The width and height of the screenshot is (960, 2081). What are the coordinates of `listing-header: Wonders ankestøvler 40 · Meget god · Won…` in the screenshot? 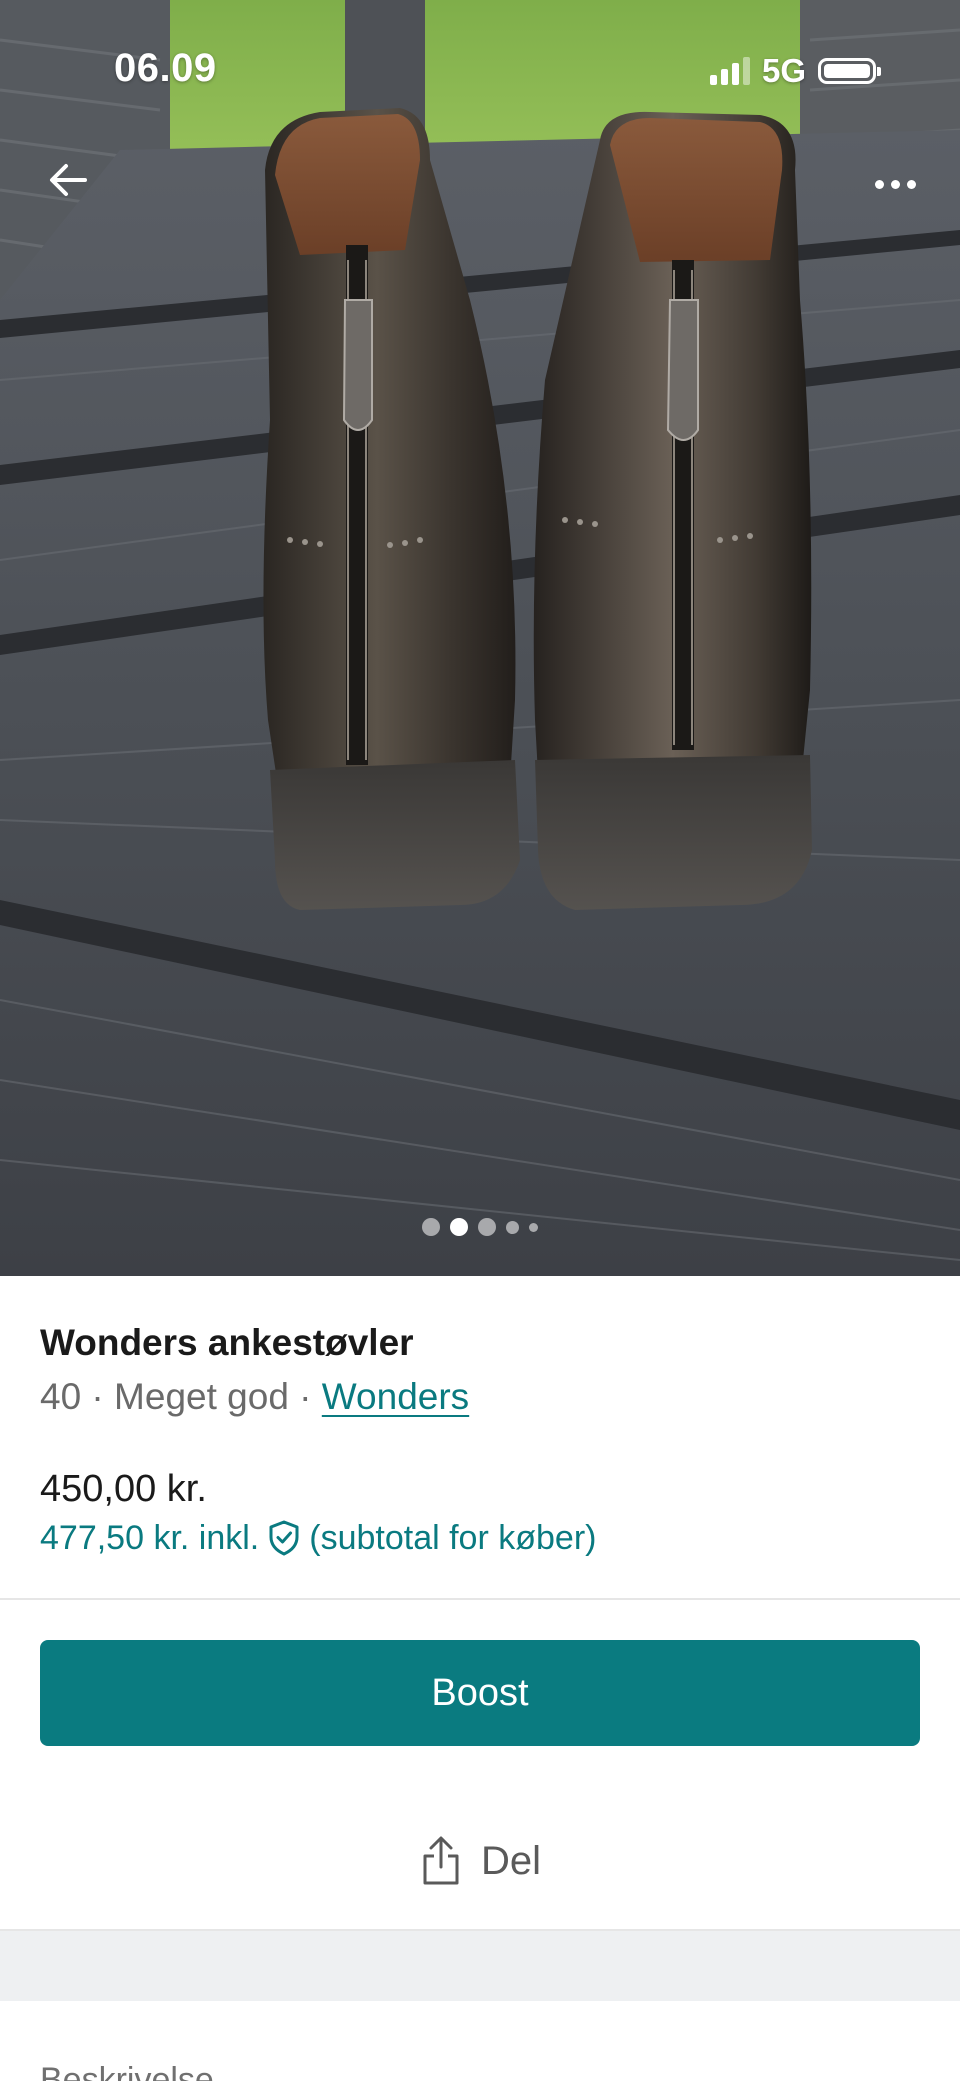 It's located at (480, 1370).